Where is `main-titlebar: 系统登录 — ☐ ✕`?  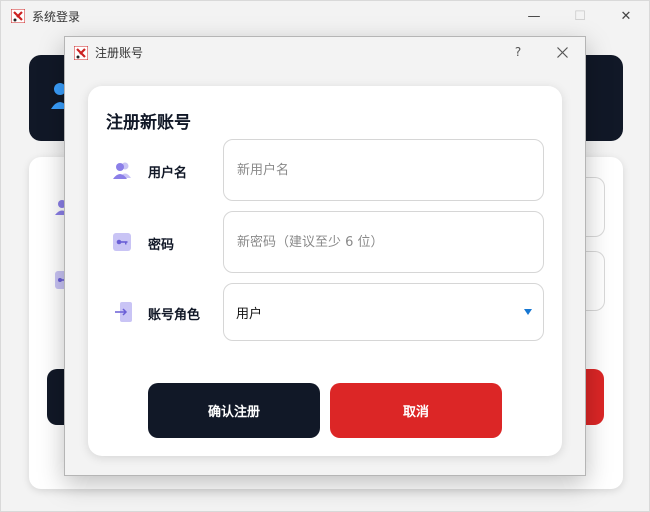
main-titlebar: 系统登录 — ☐ ✕ is located at coordinates (325, 16).